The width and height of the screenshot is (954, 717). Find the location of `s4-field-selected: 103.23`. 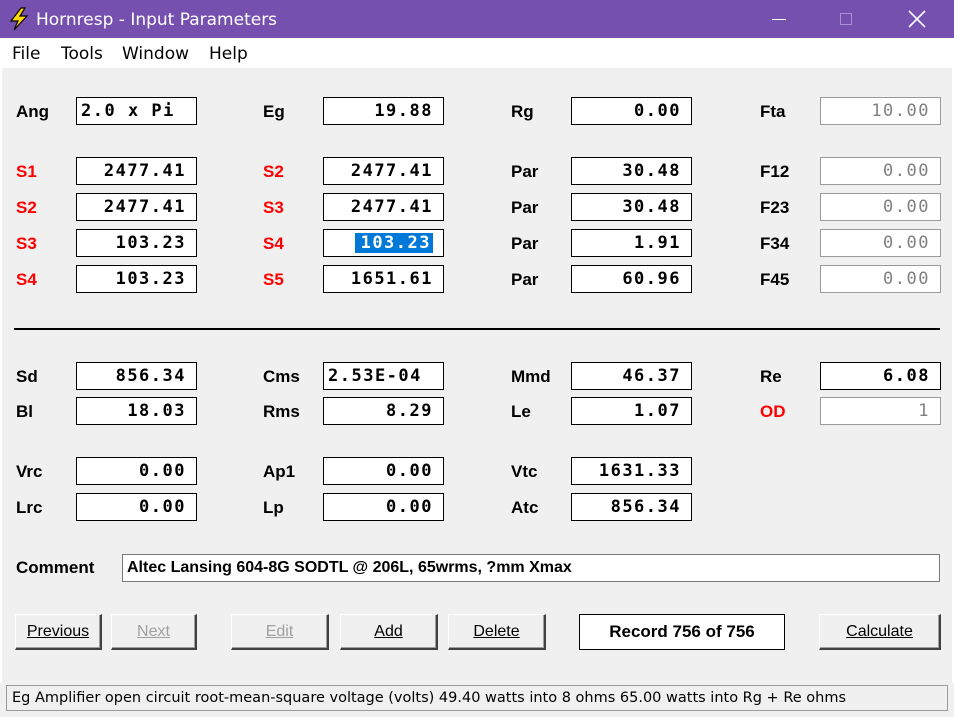

s4-field-selected: 103.23 is located at coordinates (383, 243).